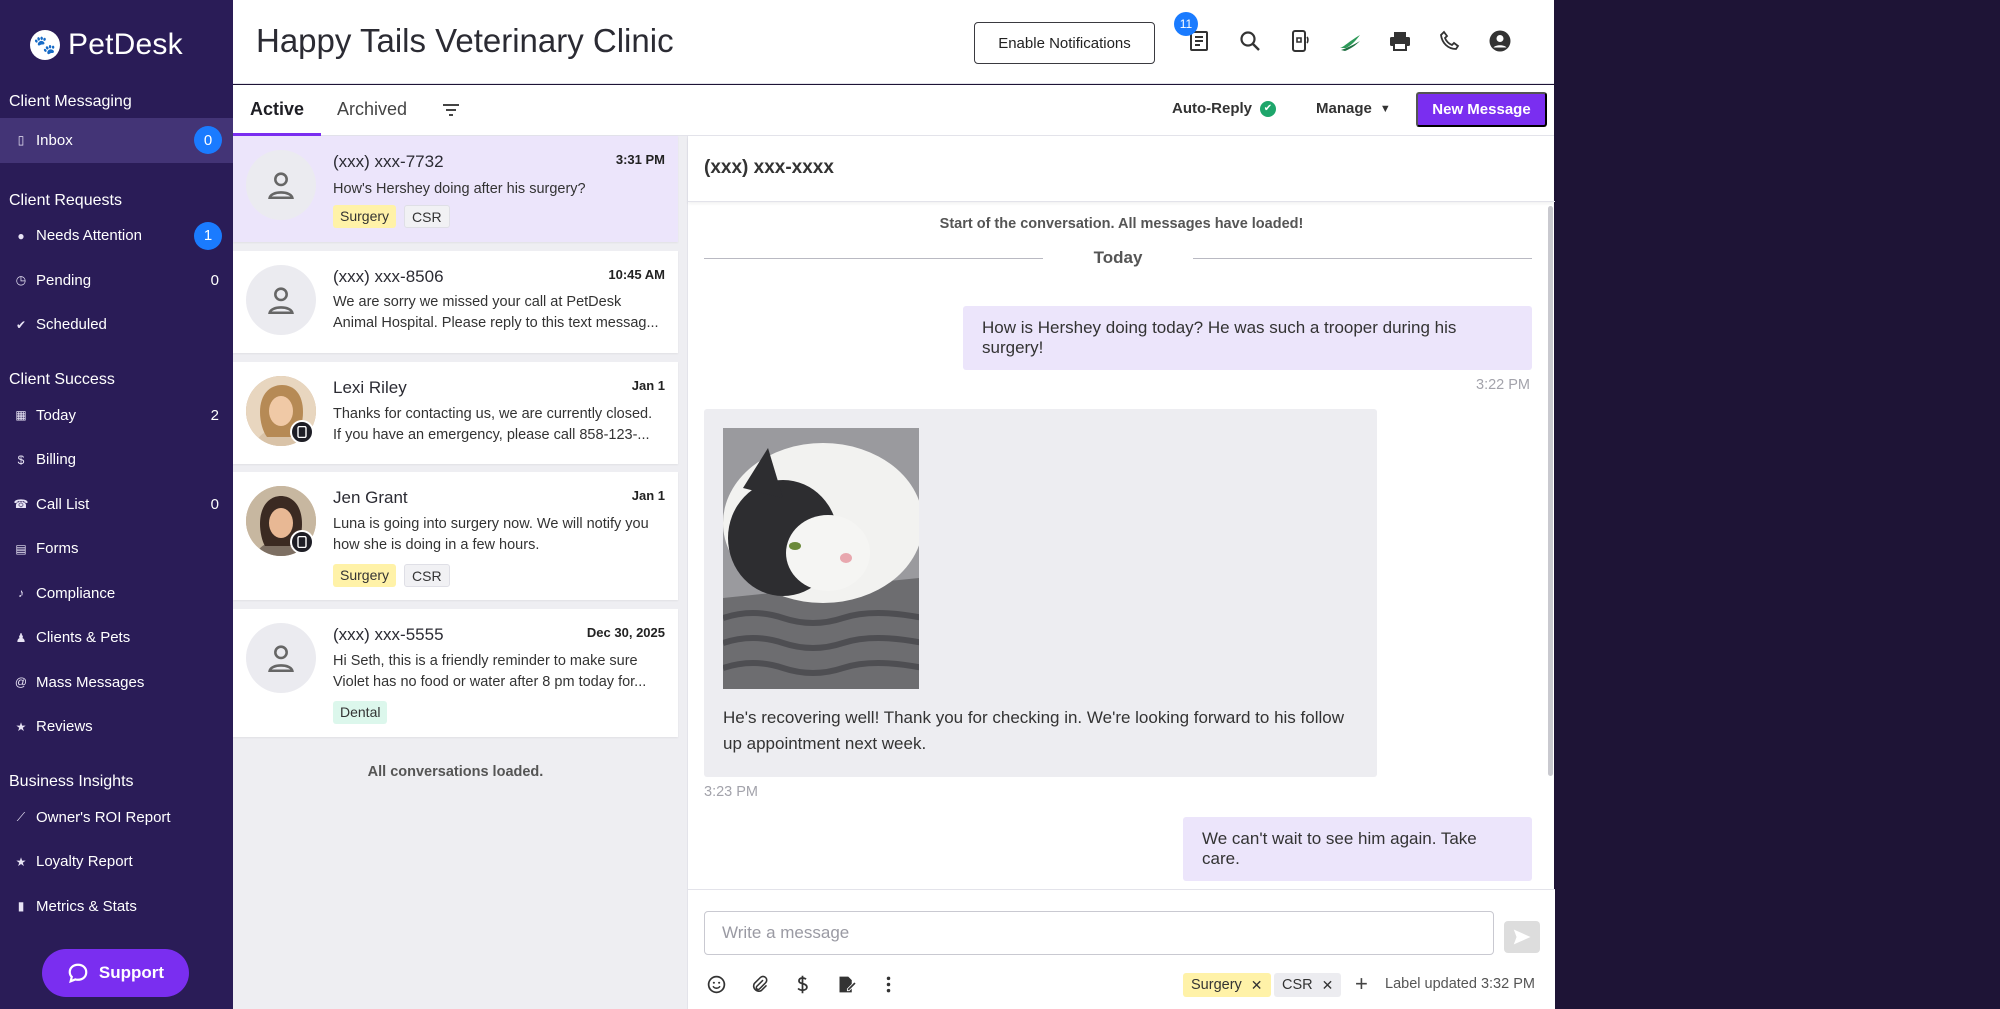  Describe the element at coordinates (1250, 41) in the screenshot. I see `search-icon` at that location.